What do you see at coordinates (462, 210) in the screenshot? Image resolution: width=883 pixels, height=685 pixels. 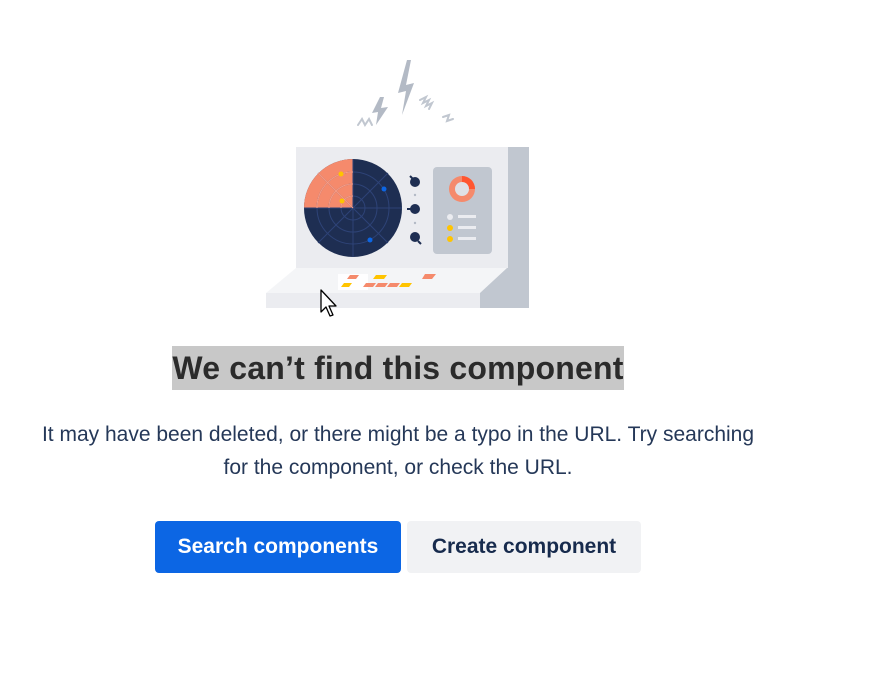 I see `status-panel` at bounding box center [462, 210].